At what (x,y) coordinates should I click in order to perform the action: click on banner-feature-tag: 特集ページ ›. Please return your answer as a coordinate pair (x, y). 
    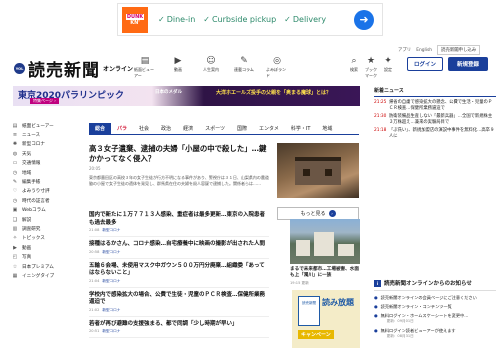
    Looking at the image, I should click on (44, 101).